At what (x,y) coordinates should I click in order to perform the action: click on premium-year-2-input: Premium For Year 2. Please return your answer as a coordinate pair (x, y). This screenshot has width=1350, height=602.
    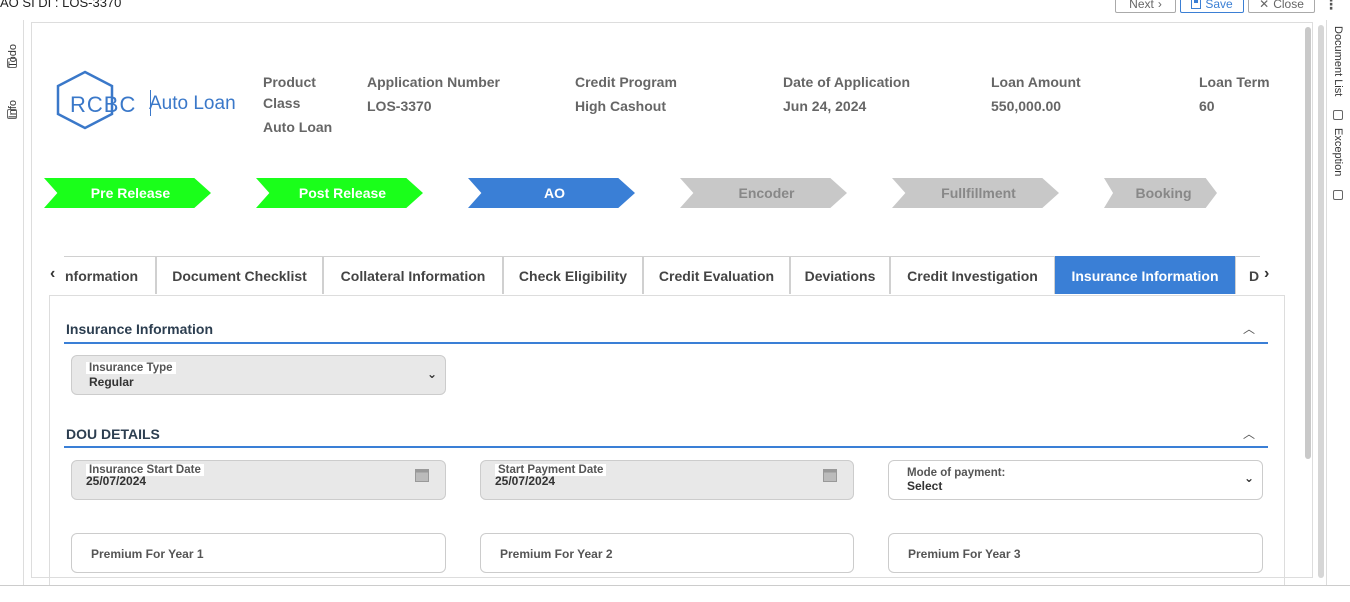
    Looking at the image, I should click on (667, 553).